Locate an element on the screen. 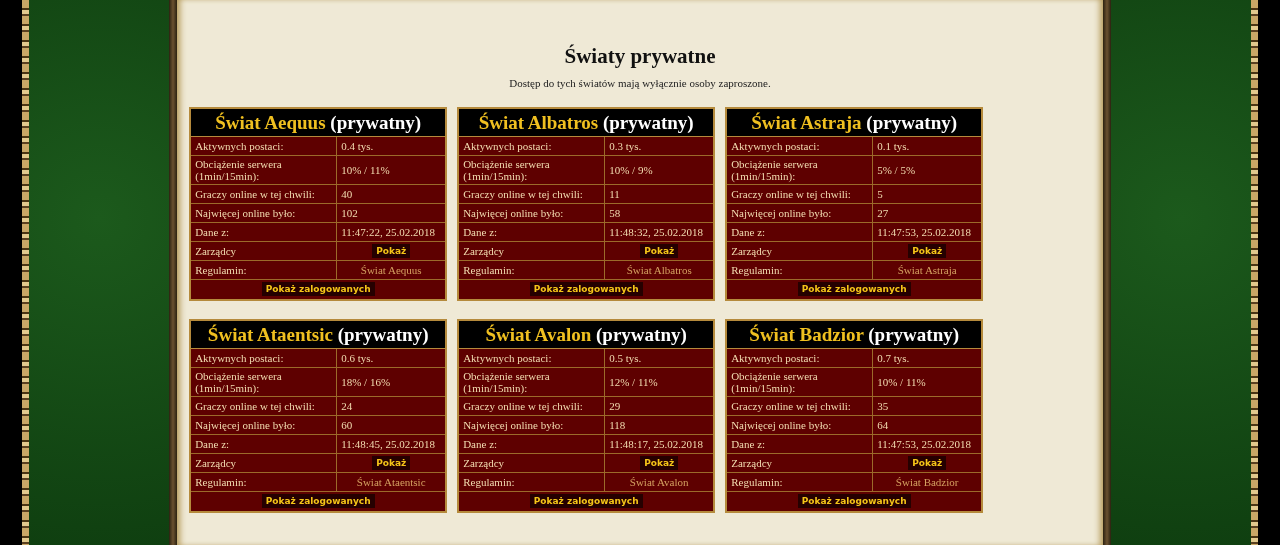 This screenshot has width=1280, height=545. table-cell-text: 0.5 tys. is located at coordinates (625, 358).